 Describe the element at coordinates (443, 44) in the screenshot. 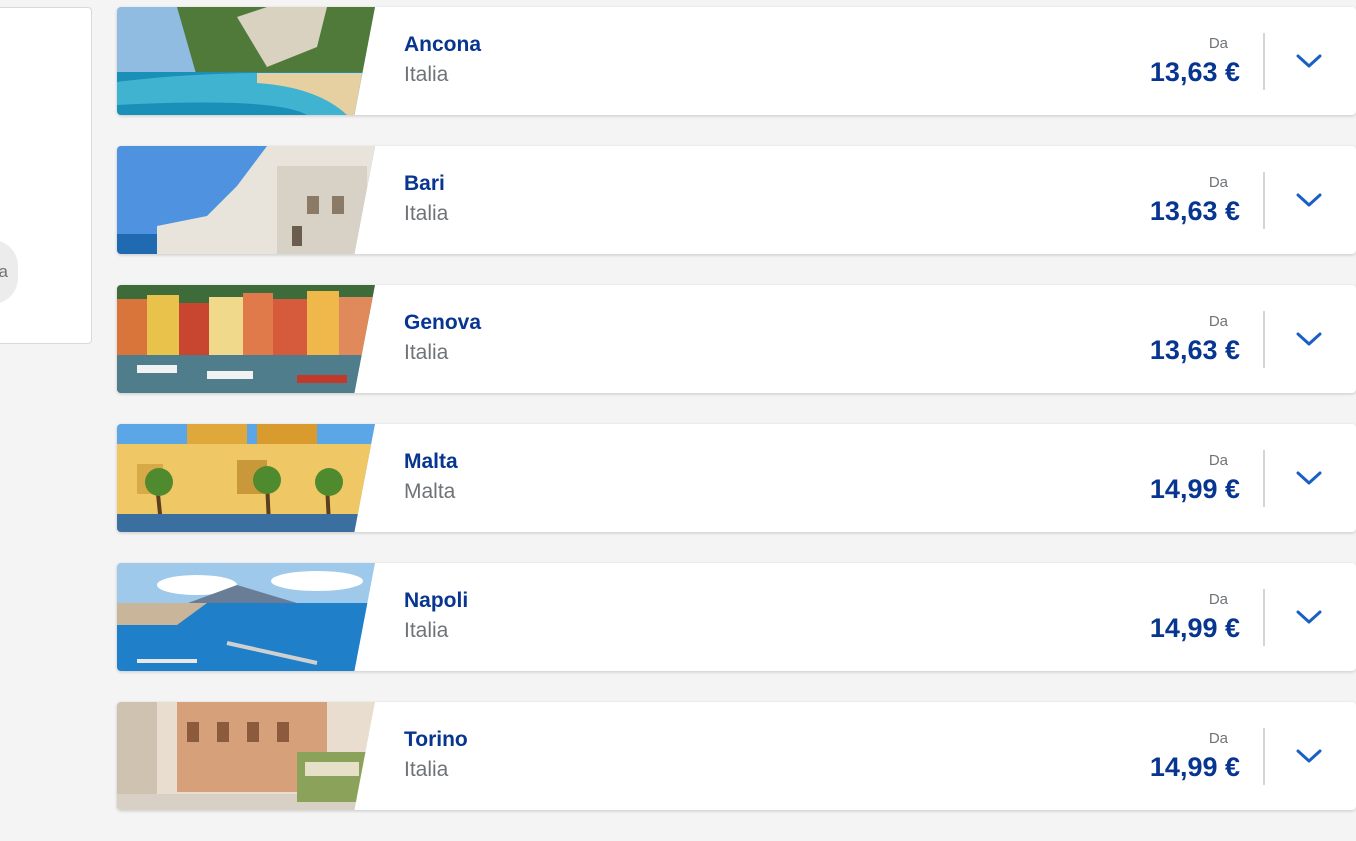

I see `destination-city: Ancona` at that location.